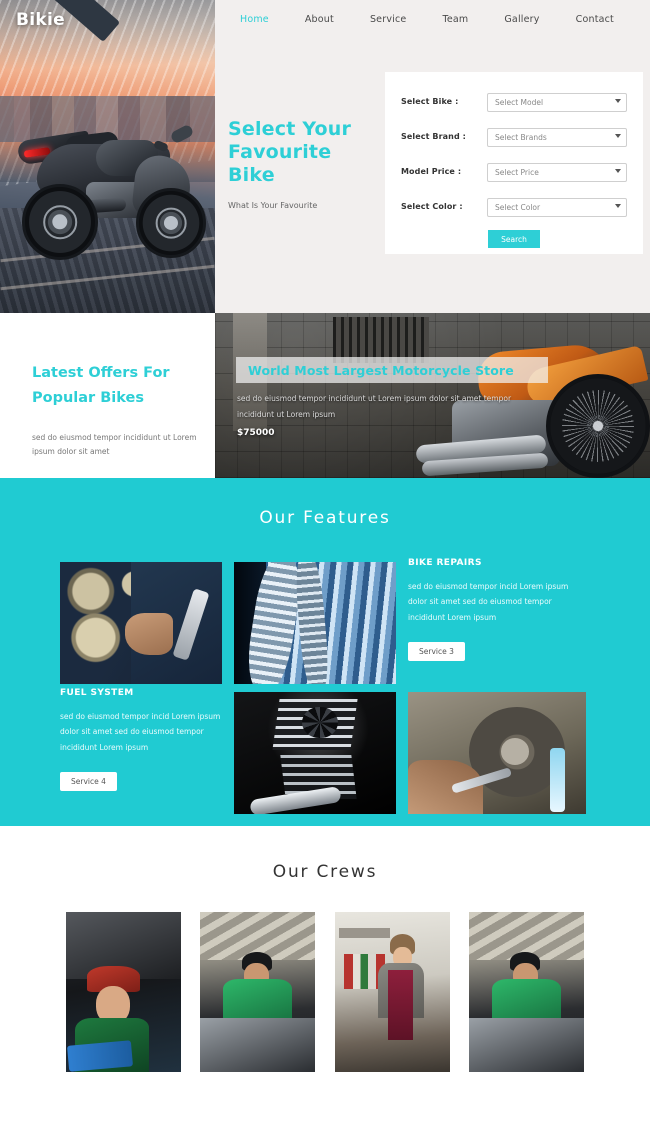  I want to click on feature-image-wheels, so click(141, 623).